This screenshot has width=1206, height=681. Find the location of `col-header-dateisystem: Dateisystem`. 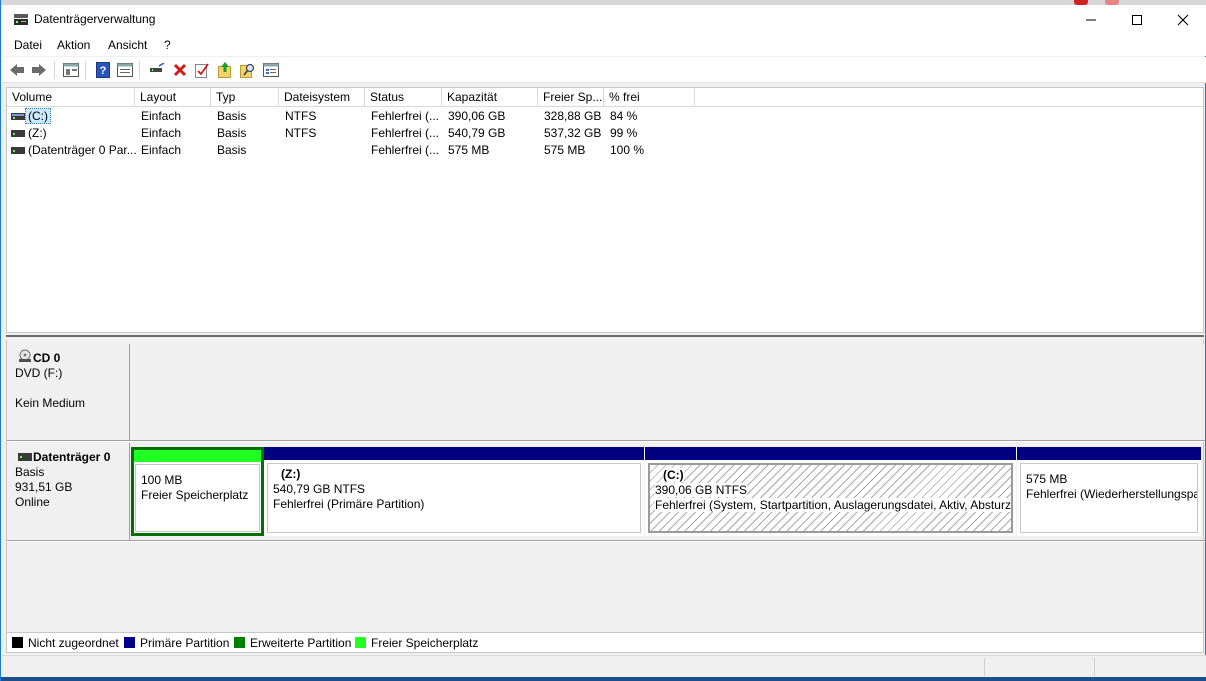

col-header-dateisystem: Dateisystem is located at coordinates (322, 97).